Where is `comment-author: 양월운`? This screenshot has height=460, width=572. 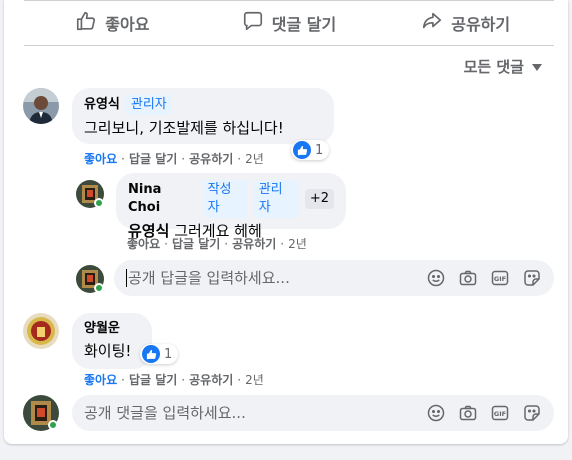 comment-author: 양월운 is located at coordinates (102, 329).